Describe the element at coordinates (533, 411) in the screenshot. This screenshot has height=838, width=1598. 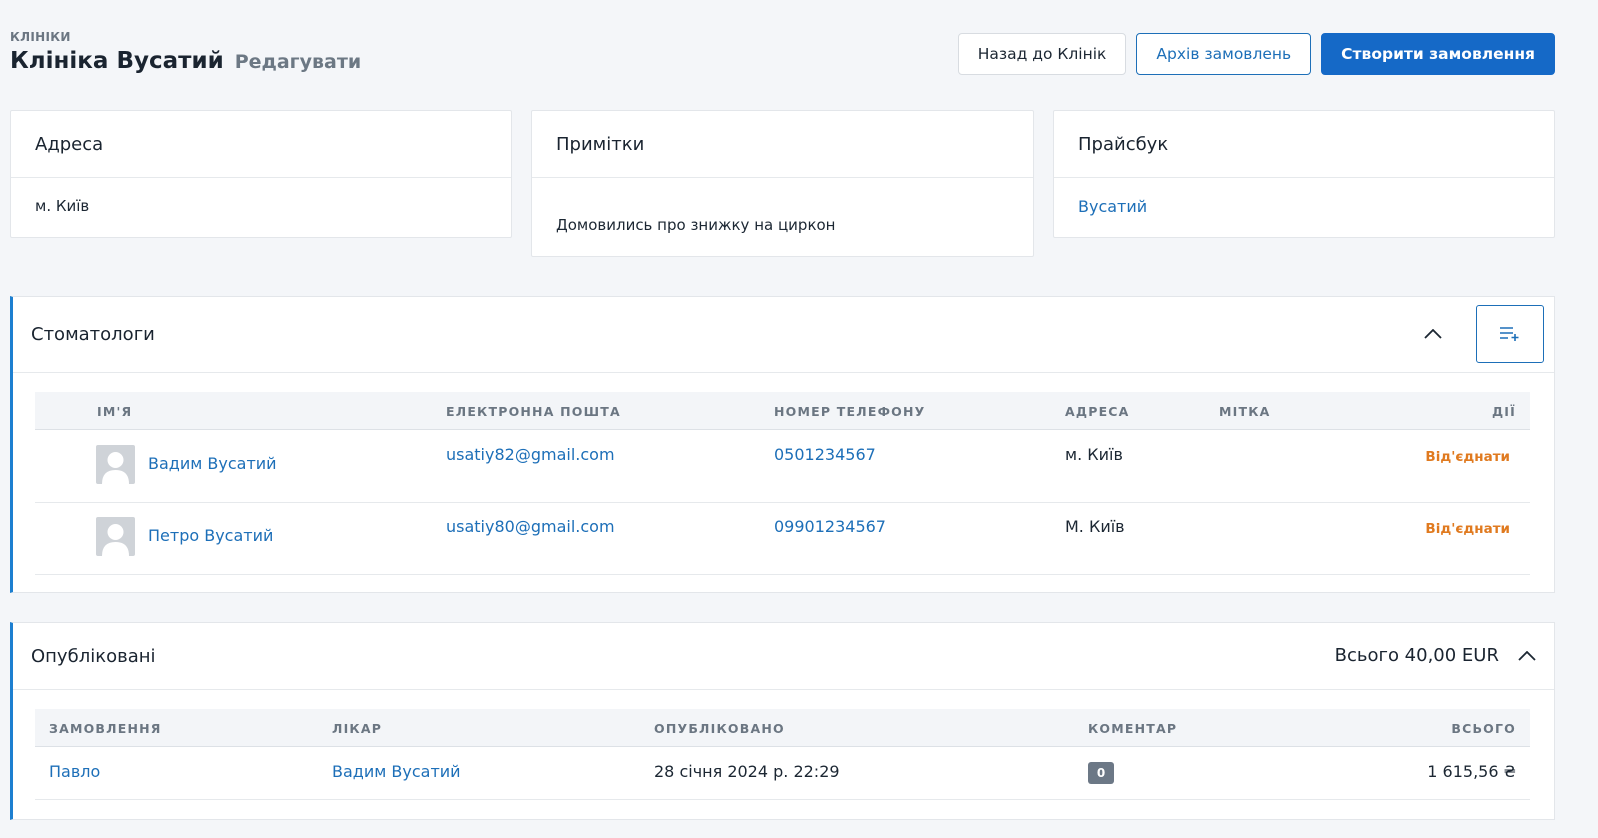
I see `column-email: ЕЛЕКТРОННА ПОШТА` at that location.